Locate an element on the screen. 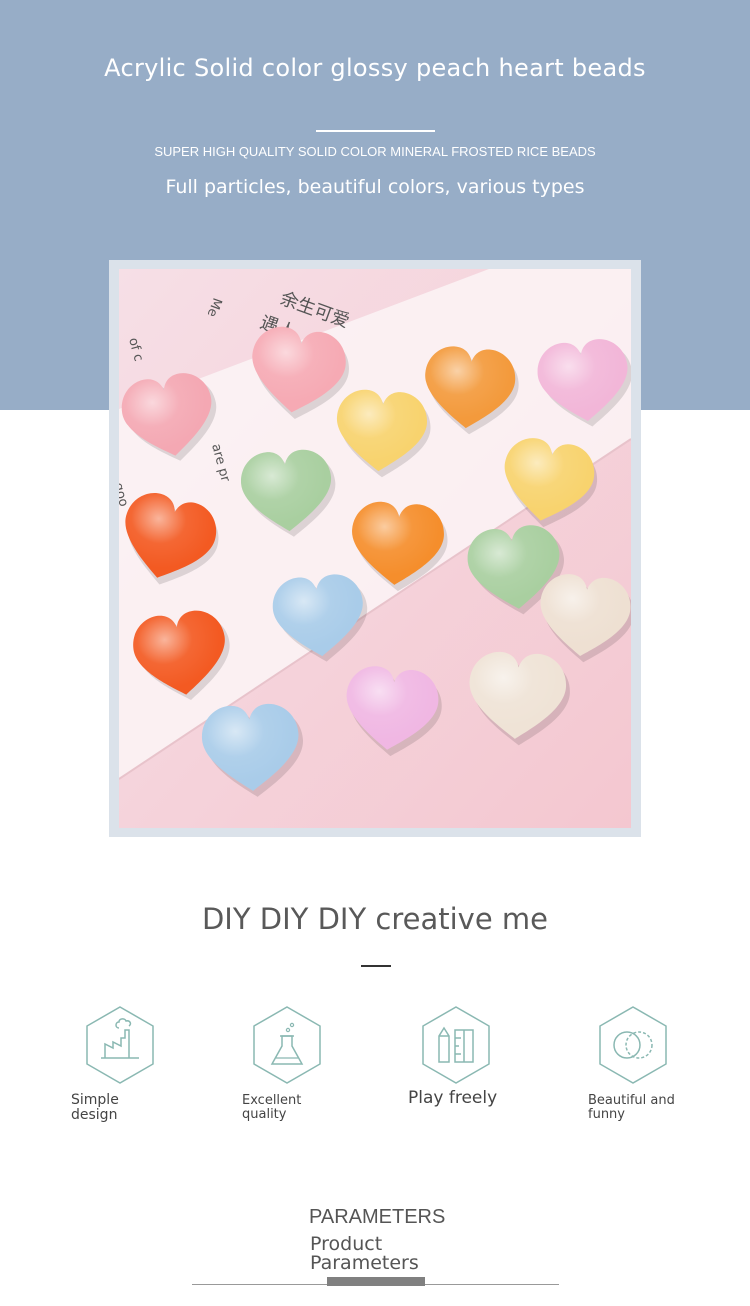 This screenshot has height=1306, width=750. flask-icon is located at coordinates (287, 1045).